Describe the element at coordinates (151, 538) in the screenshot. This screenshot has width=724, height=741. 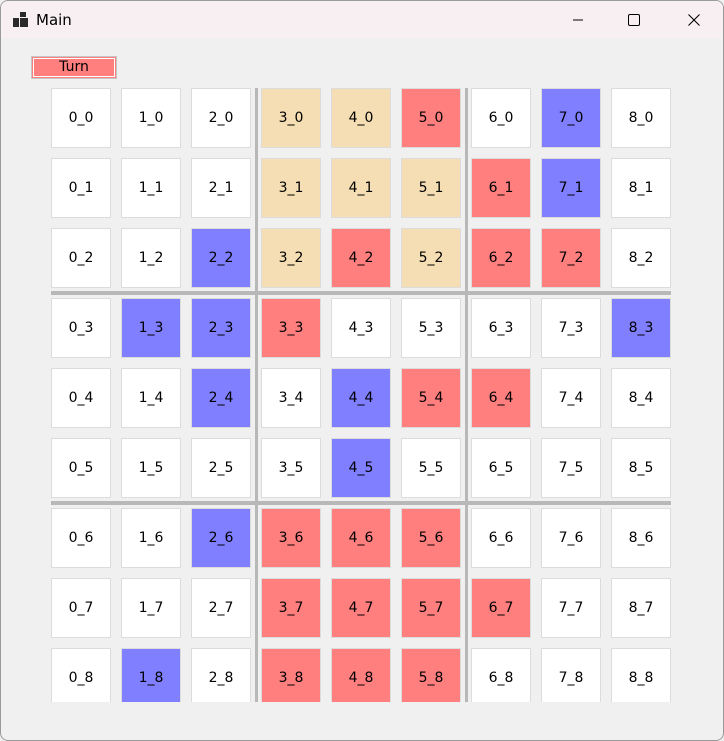
I see `board-cell: 1_6` at that location.